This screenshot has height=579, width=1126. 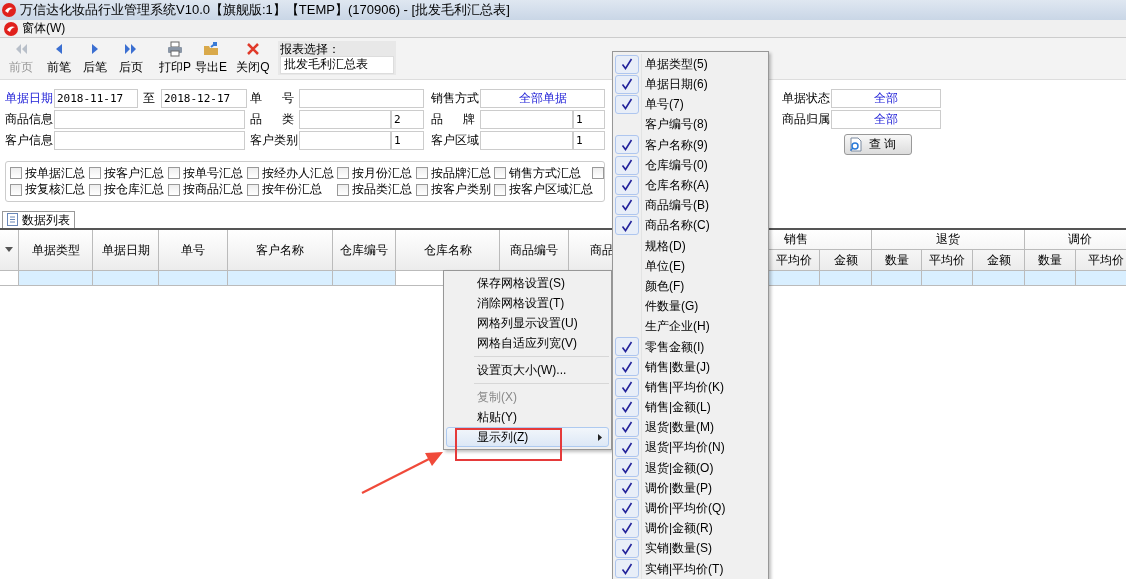 I want to click on menu-item: 粘贴(Y), so click(x=527, y=417).